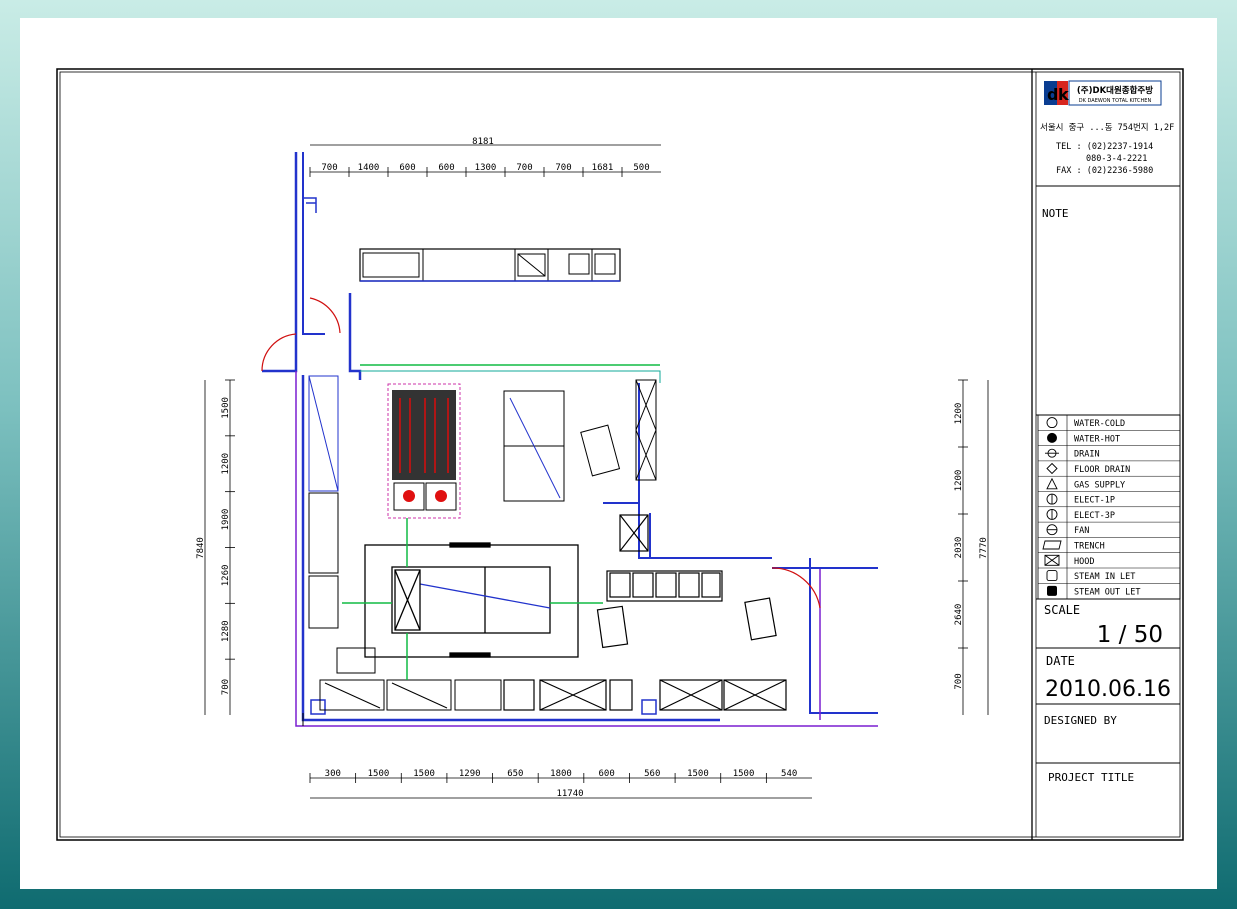  What do you see at coordinates (1087, 455) in the screenshot?
I see `legend-label: DRAIN` at bounding box center [1087, 455].